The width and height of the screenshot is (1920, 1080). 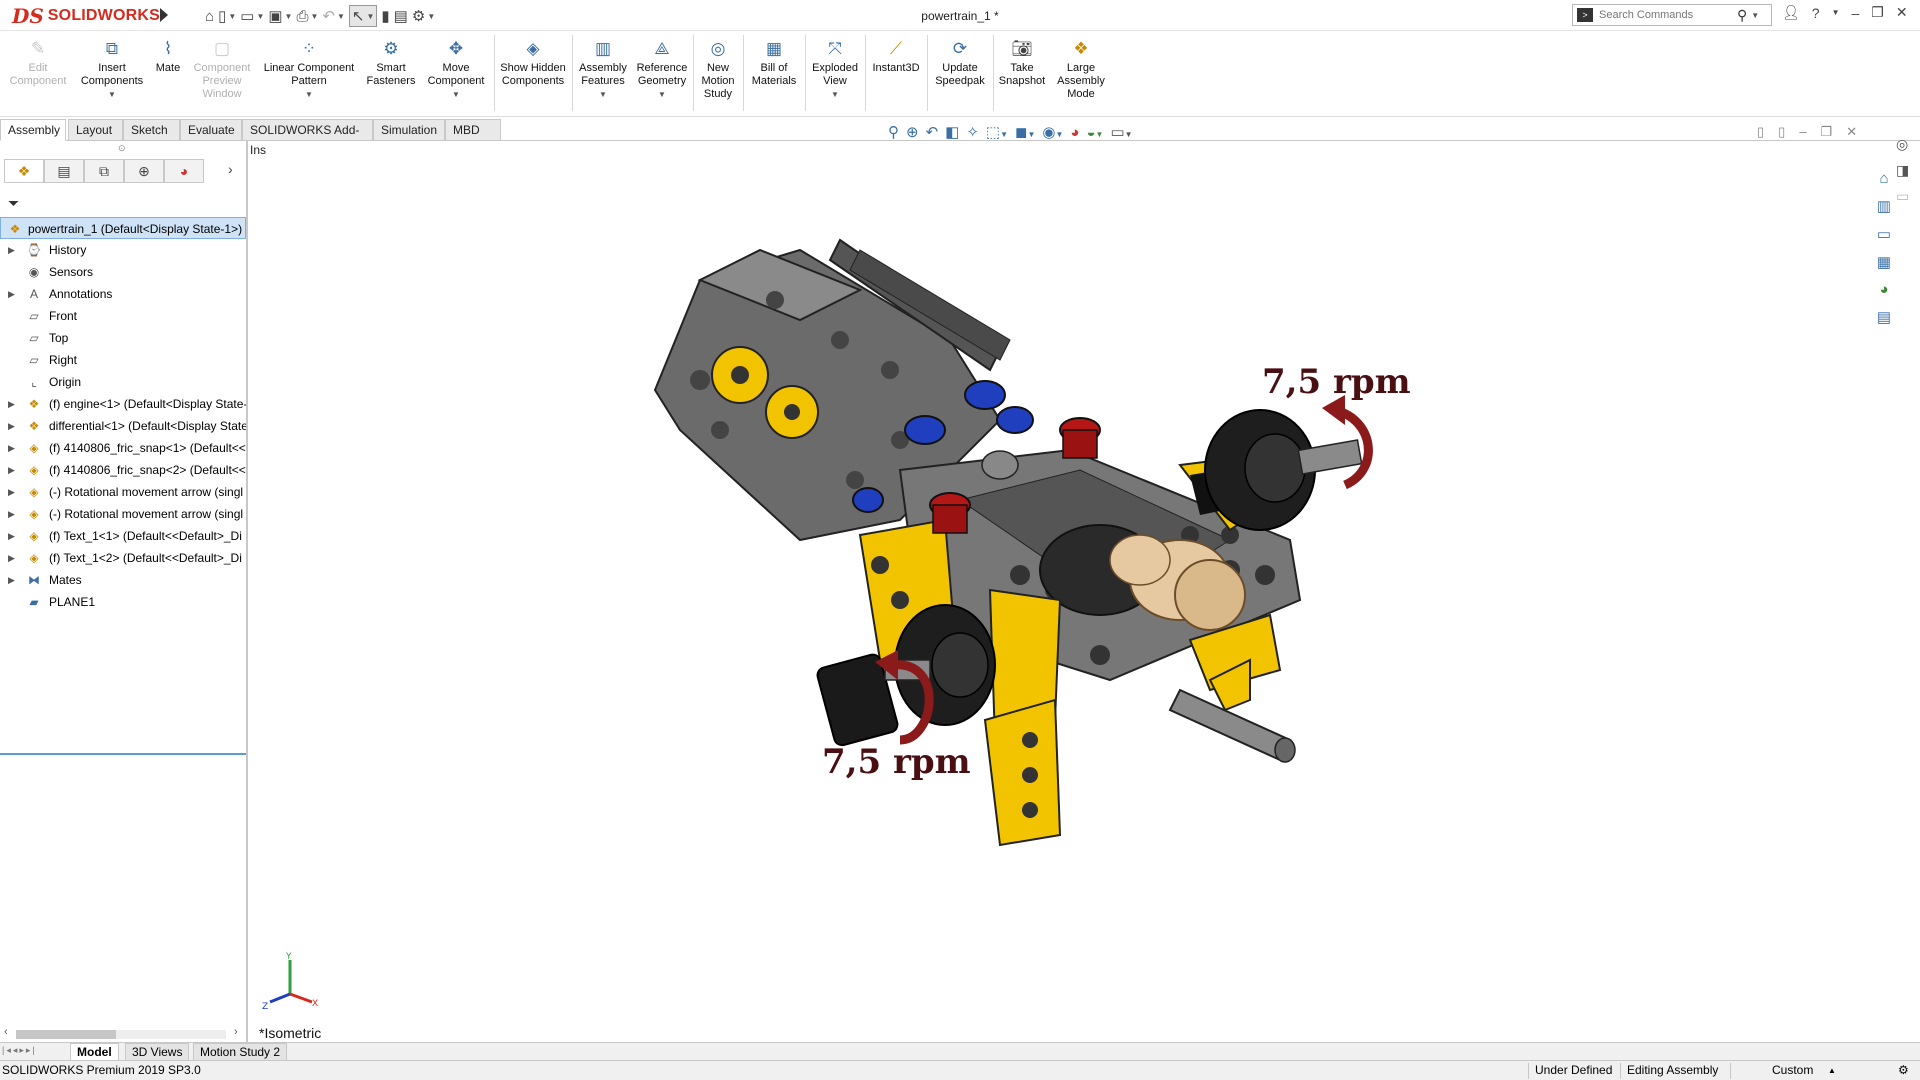 What do you see at coordinates (932, 132) in the screenshot?
I see `previous-view-icon: ↶` at bounding box center [932, 132].